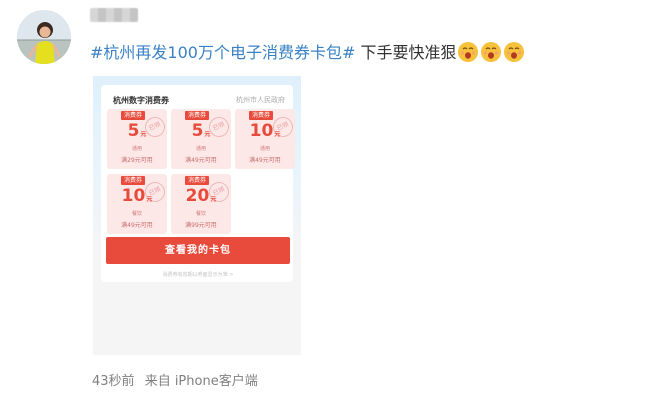  Describe the element at coordinates (260, 100) in the screenshot. I see `card-org: 杭州市人民政府` at that location.